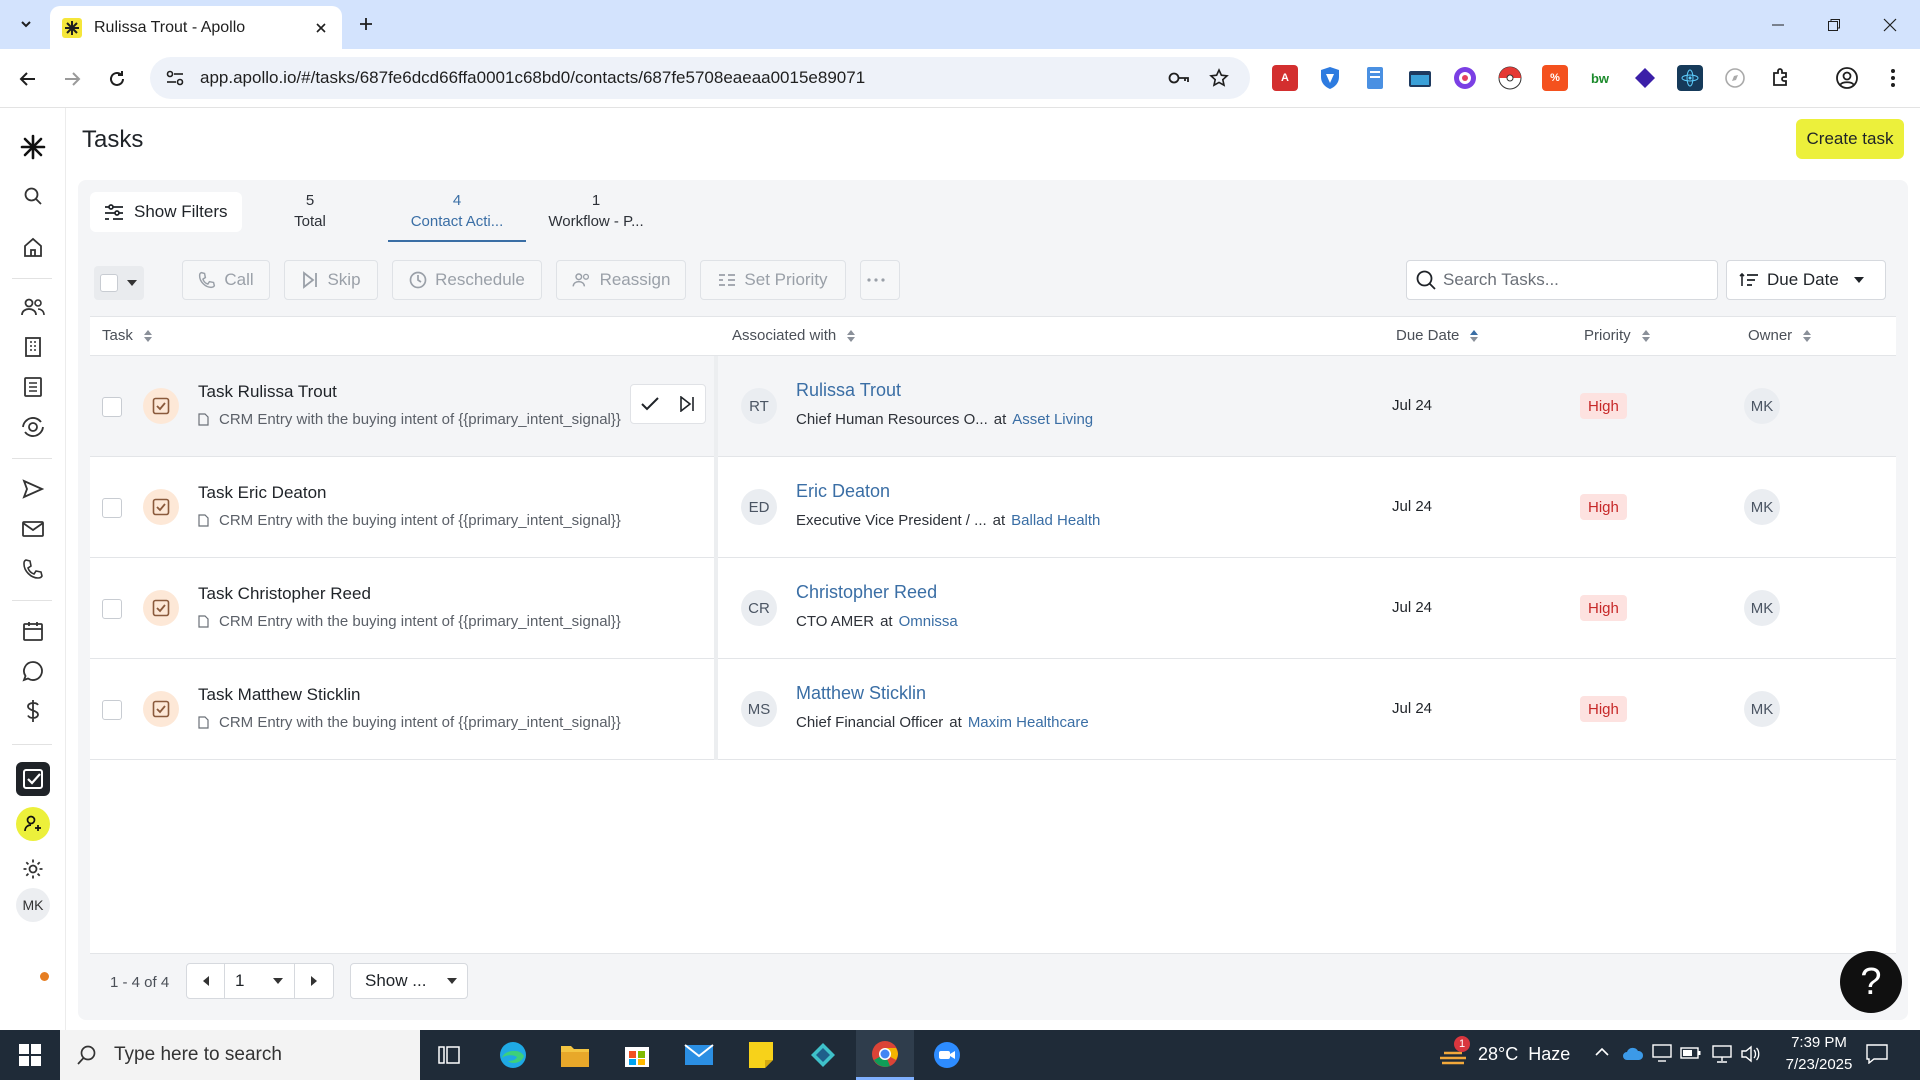 The image size is (1920, 1080). Describe the element at coordinates (1555, 78) in the screenshot. I see `percent-extension-icon: %` at that location.